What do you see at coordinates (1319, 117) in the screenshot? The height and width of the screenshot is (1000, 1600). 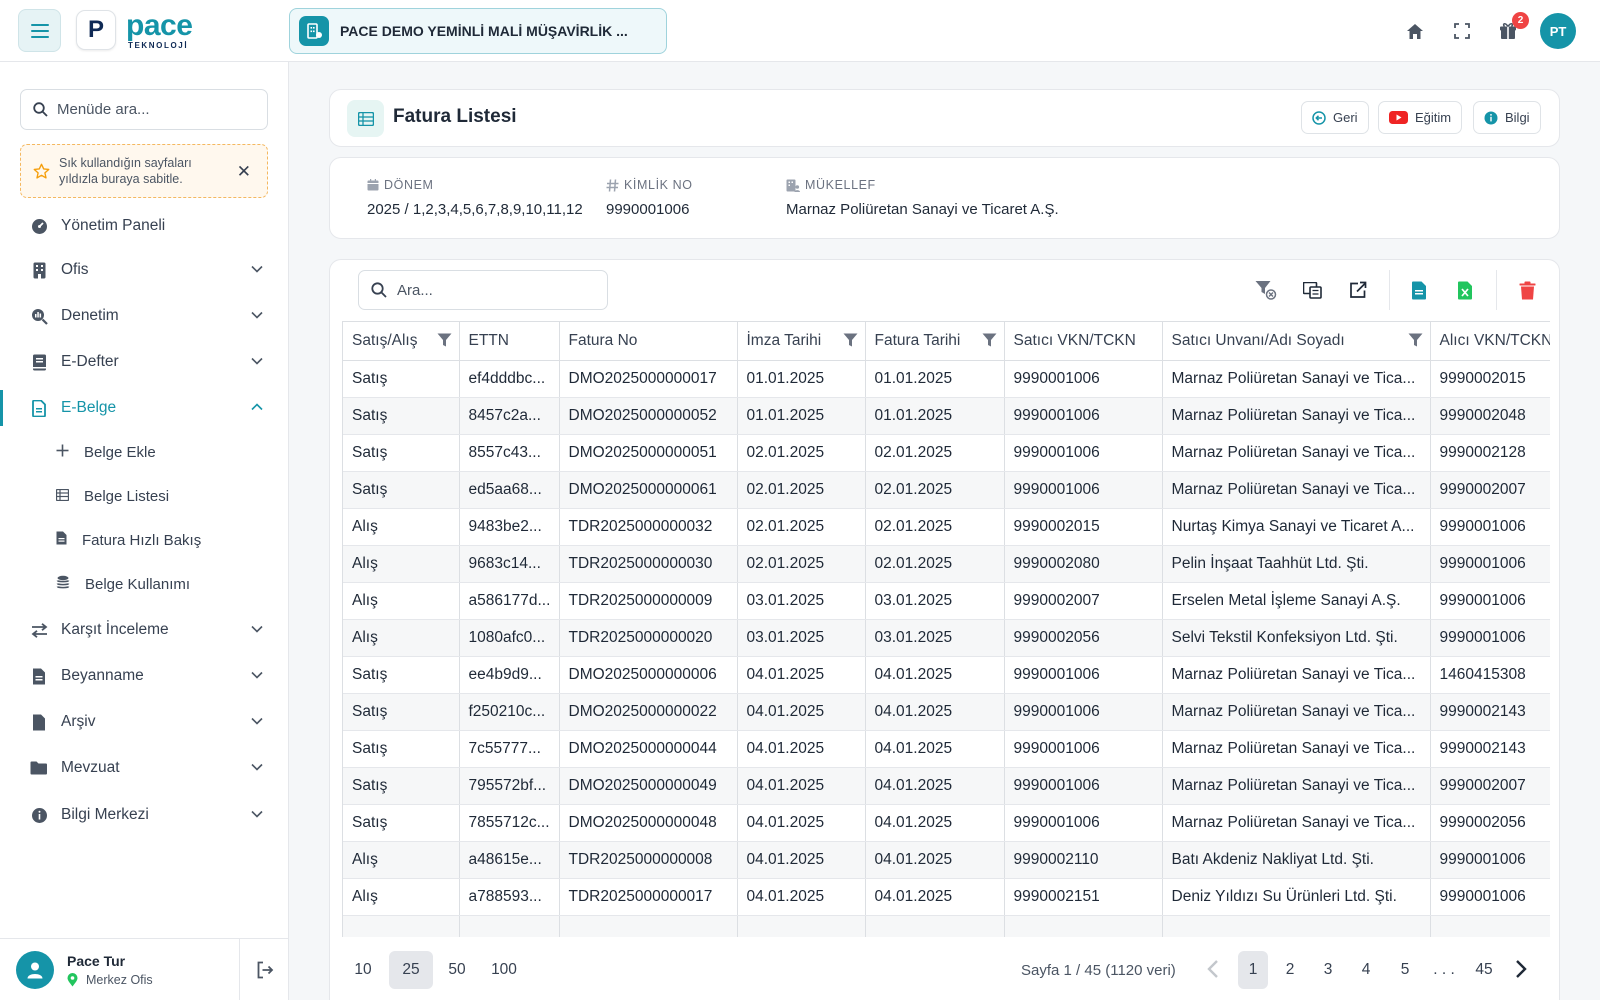 I see `back-circle-icon` at bounding box center [1319, 117].